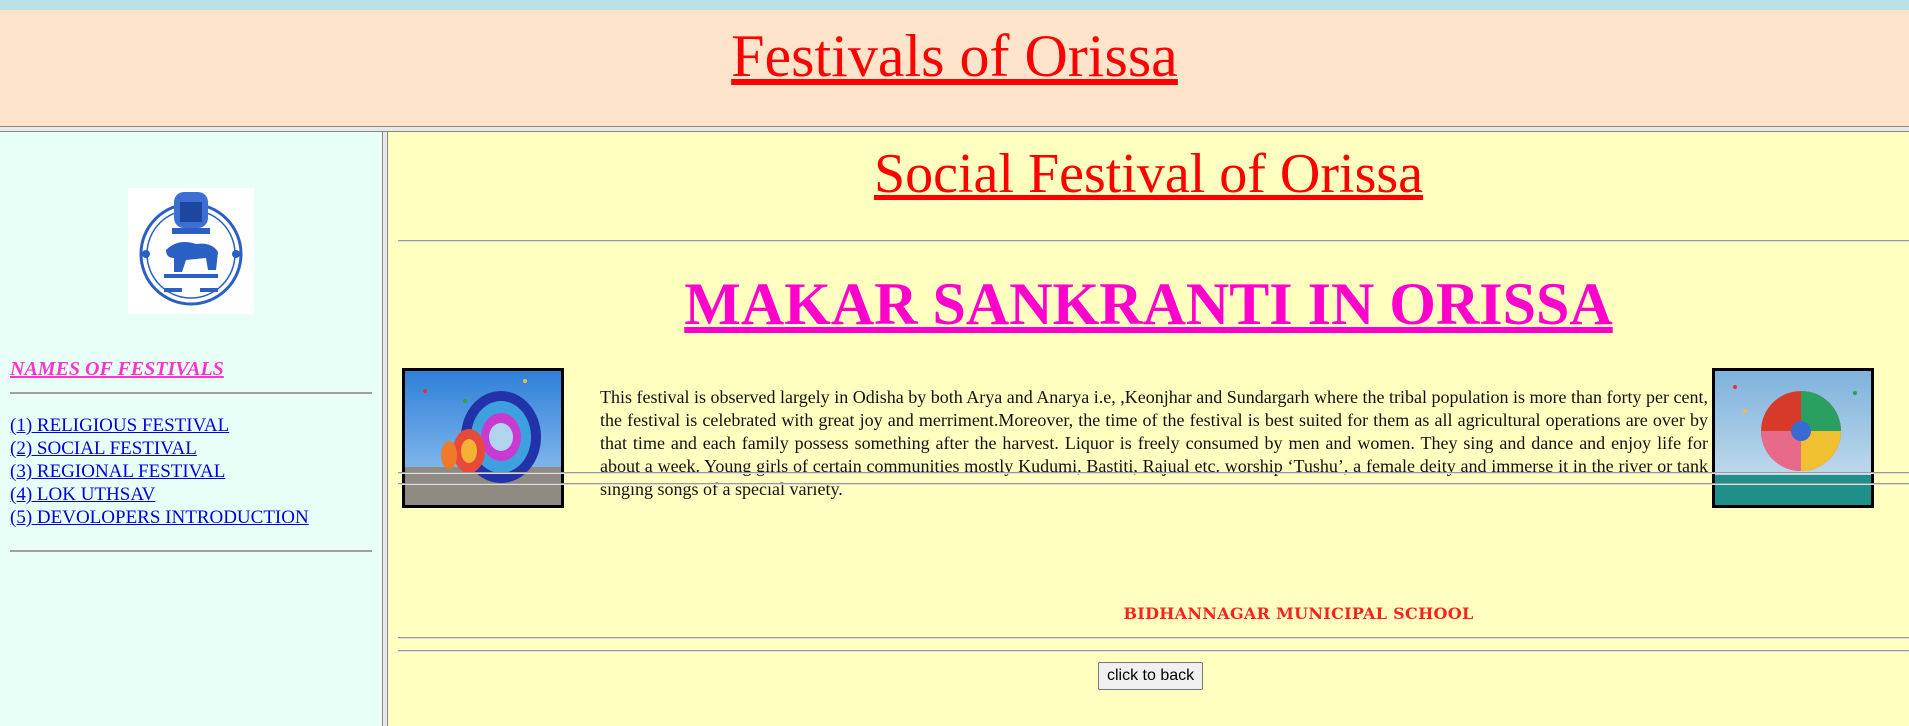 Image resolution: width=1909 pixels, height=726 pixels. I want to click on nav-link-developers: (5) DEVOLOPERS INTRODUCTION, so click(159, 517).